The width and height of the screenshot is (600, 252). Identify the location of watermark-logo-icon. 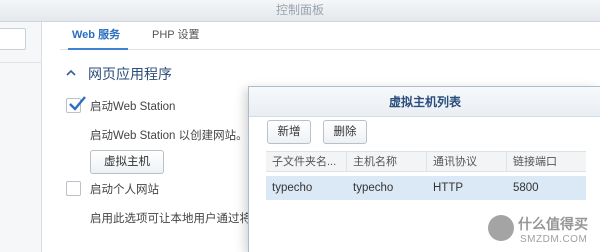
(501, 228).